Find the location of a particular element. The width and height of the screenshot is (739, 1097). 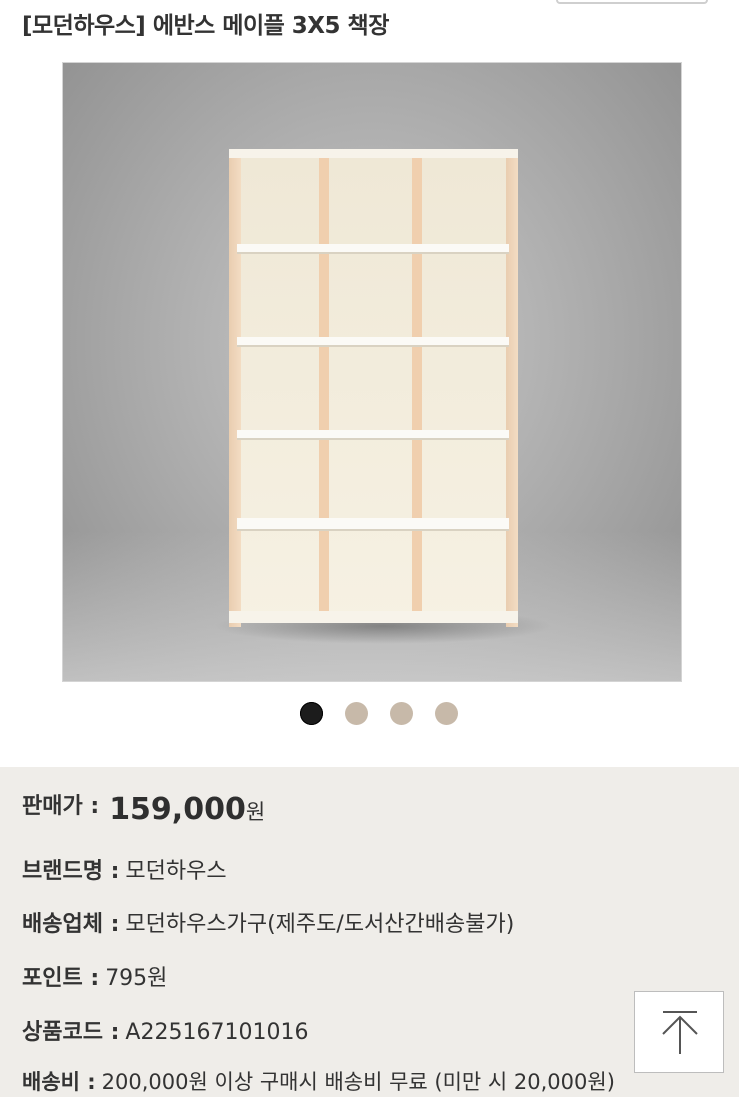

brand-value: 모던하우스 is located at coordinates (176, 871).